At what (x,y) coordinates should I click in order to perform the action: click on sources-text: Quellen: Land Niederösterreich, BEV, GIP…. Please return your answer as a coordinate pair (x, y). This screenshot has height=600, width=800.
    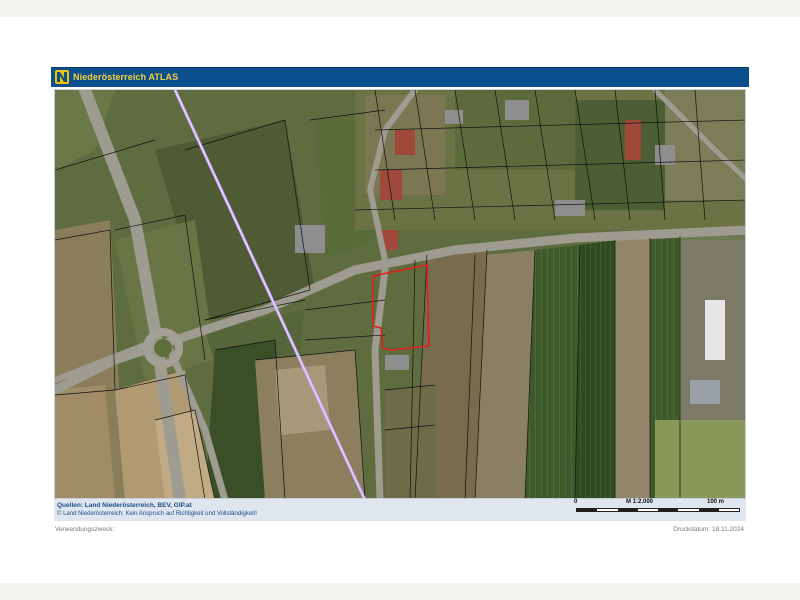
    Looking at the image, I should click on (124, 505).